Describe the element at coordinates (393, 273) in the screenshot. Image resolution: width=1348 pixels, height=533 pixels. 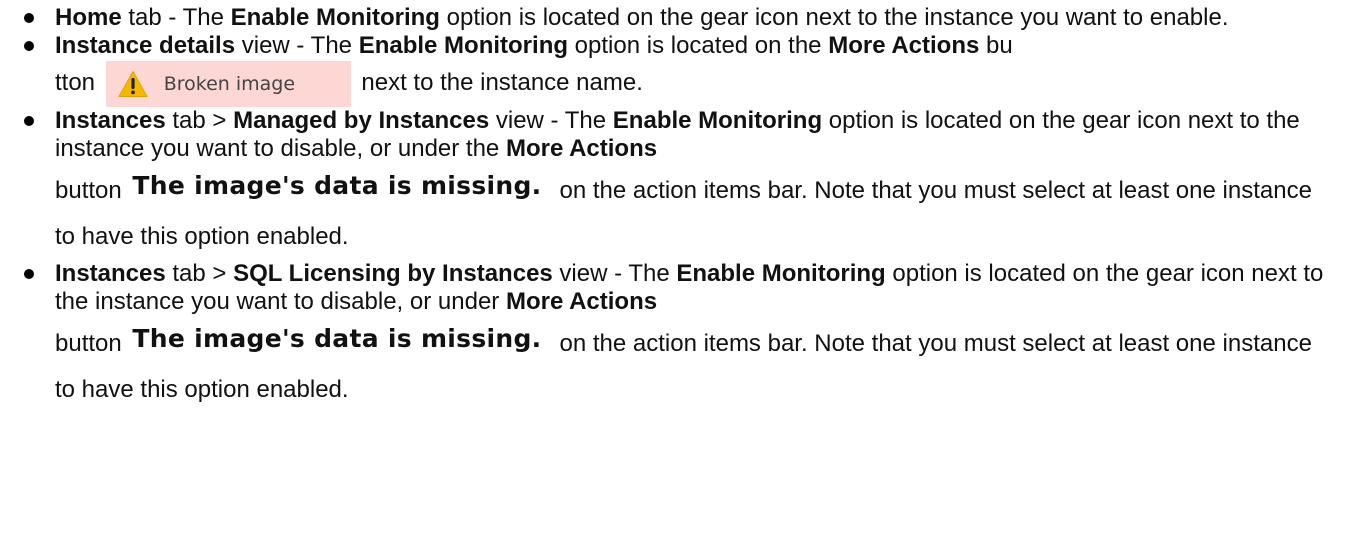
I see `term-sql-licensing-by-instances: SQL Licensing by Instances` at that location.